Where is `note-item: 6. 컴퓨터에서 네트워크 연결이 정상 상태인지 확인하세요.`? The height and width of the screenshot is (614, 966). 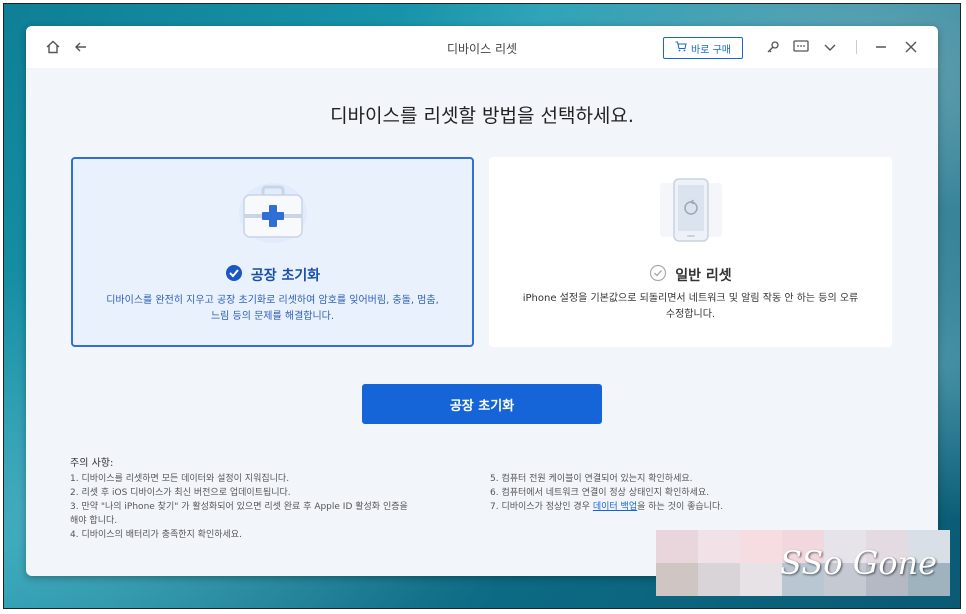 note-item: 6. 컴퓨터에서 네트워크 연결이 정상 상태인지 확인하세요. is located at coordinates (600, 493).